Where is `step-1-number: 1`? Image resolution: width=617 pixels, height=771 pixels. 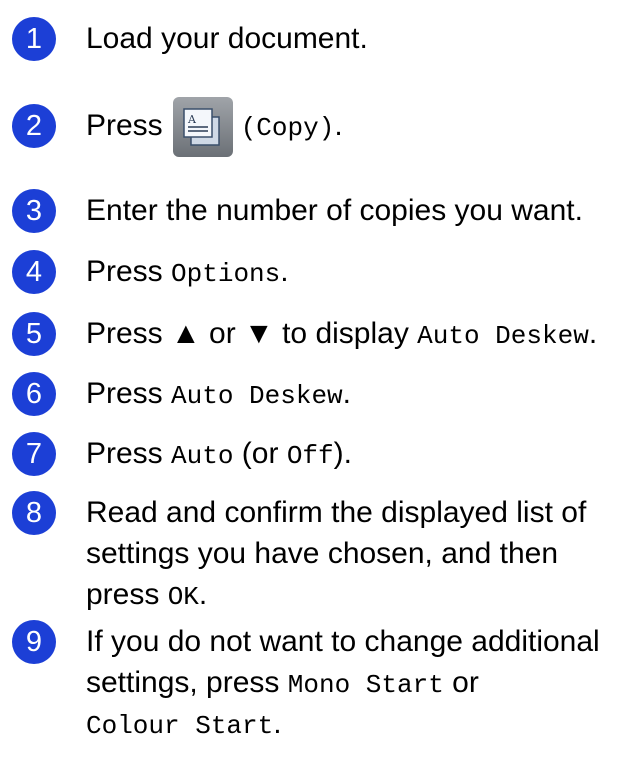 step-1-number: 1 is located at coordinates (34, 39).